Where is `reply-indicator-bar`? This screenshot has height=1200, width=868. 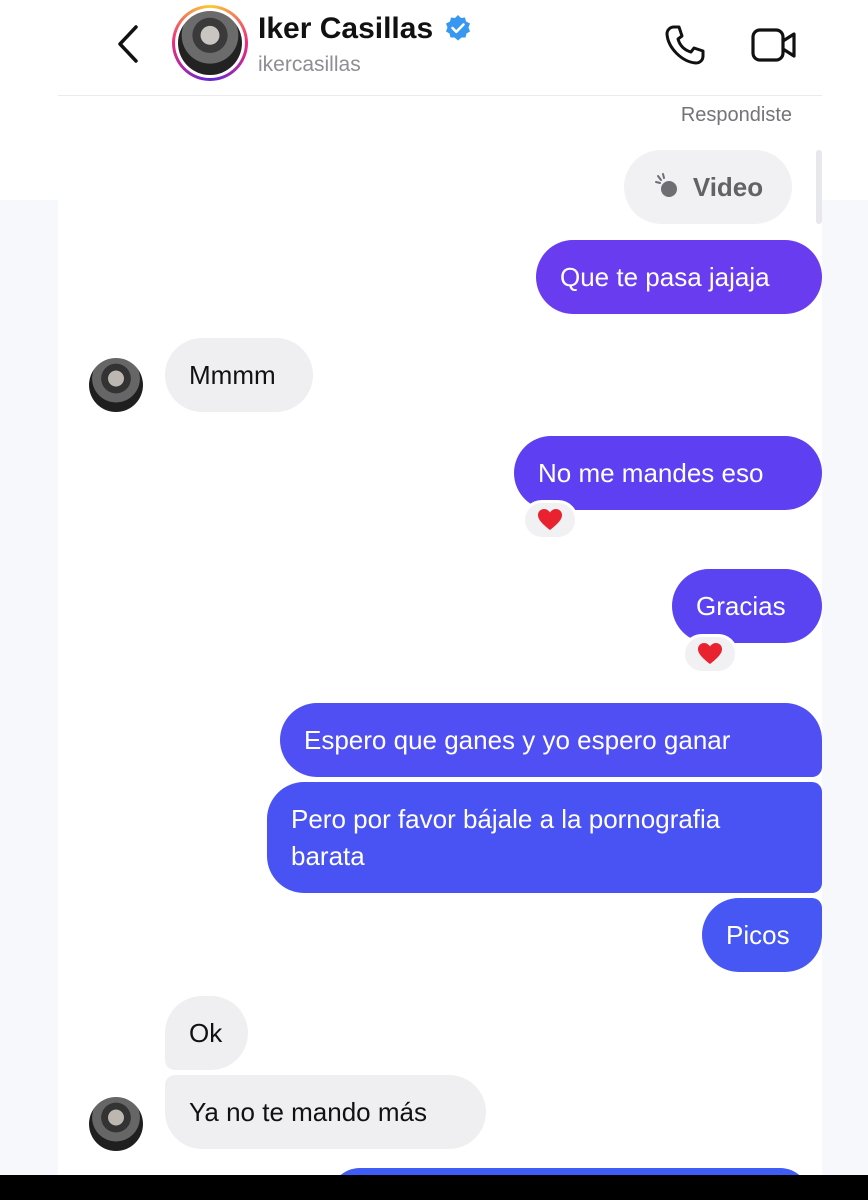
reply-indicator-bar is located at coordinates (819, 187).